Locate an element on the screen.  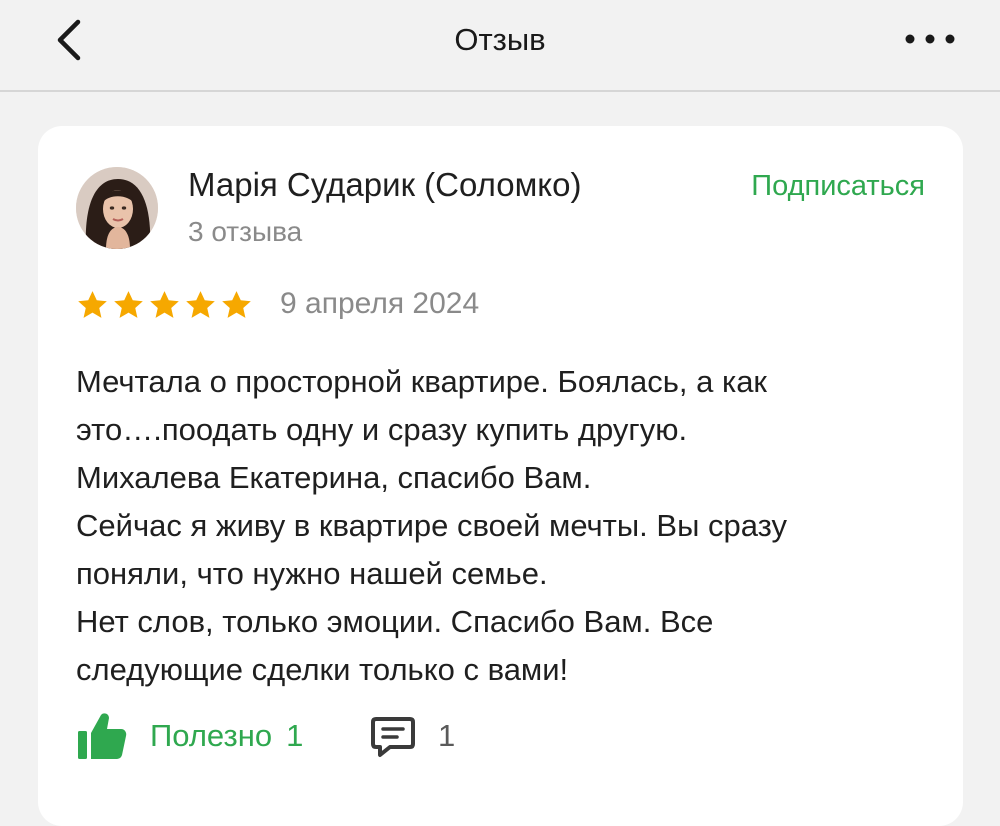
rating-stars is located at coordinates (164, 306).